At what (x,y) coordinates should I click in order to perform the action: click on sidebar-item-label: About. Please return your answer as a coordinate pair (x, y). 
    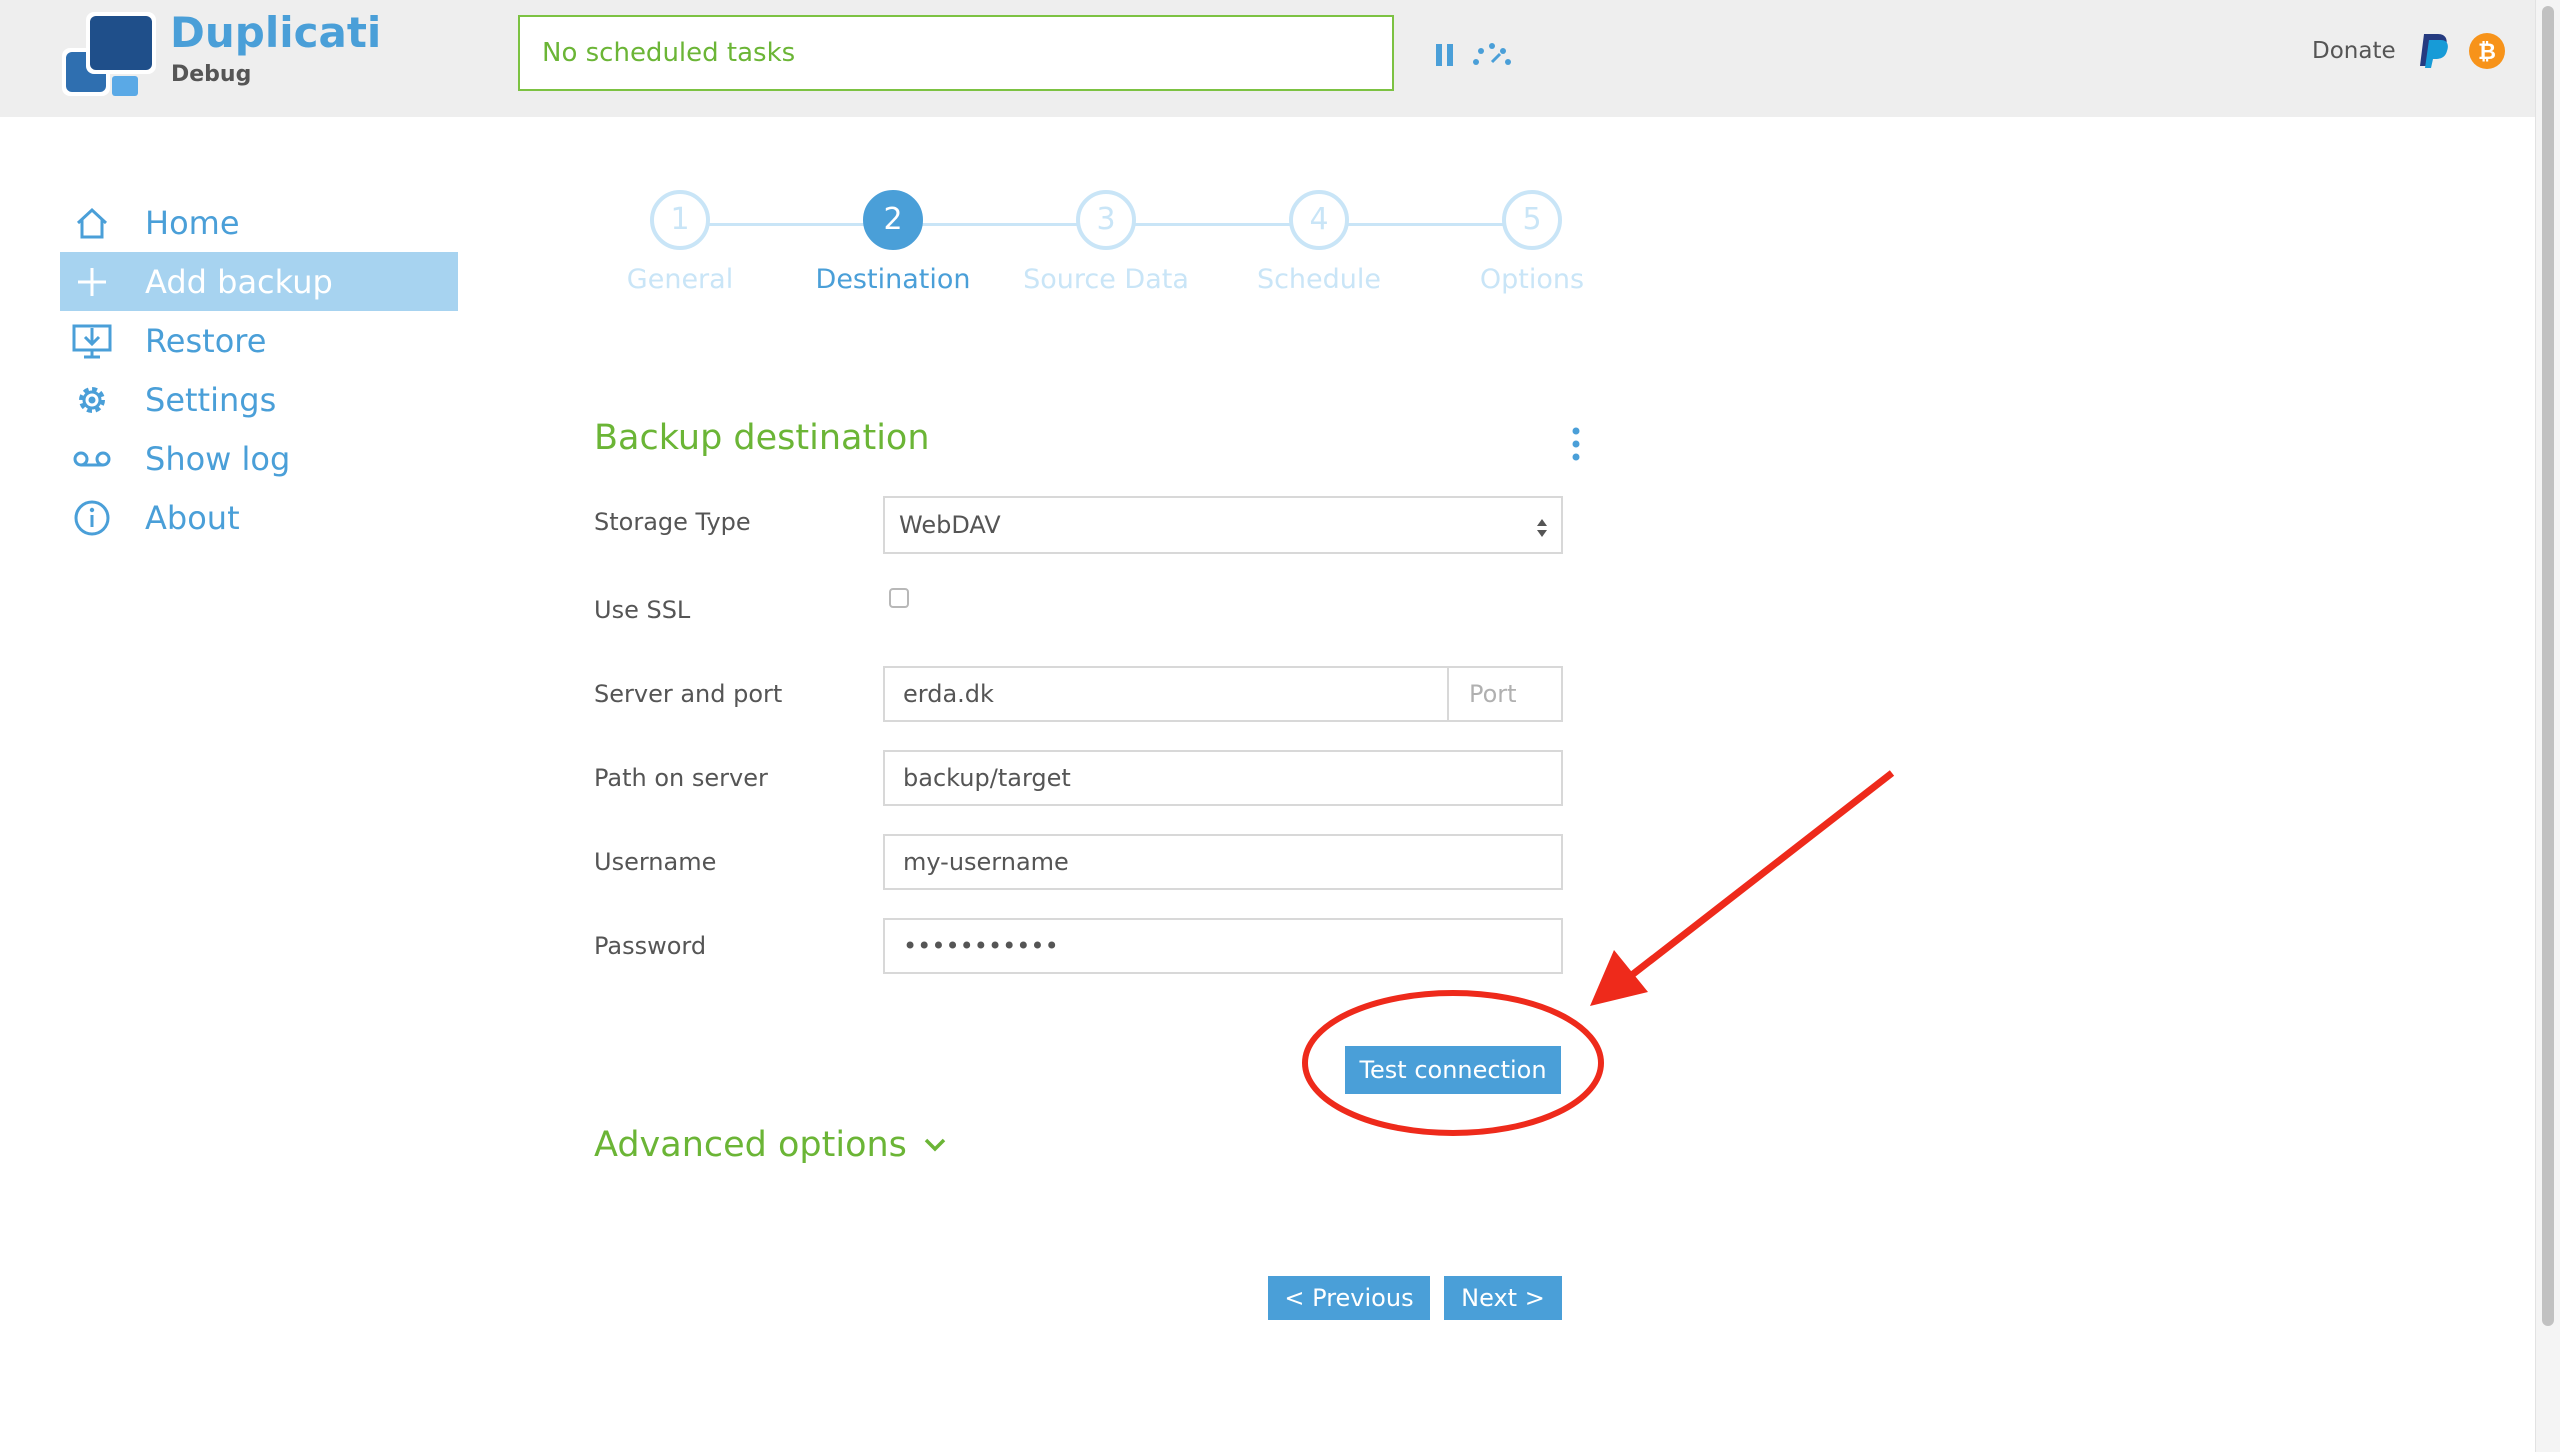
    Looking at the image, I should click on (192, 517).